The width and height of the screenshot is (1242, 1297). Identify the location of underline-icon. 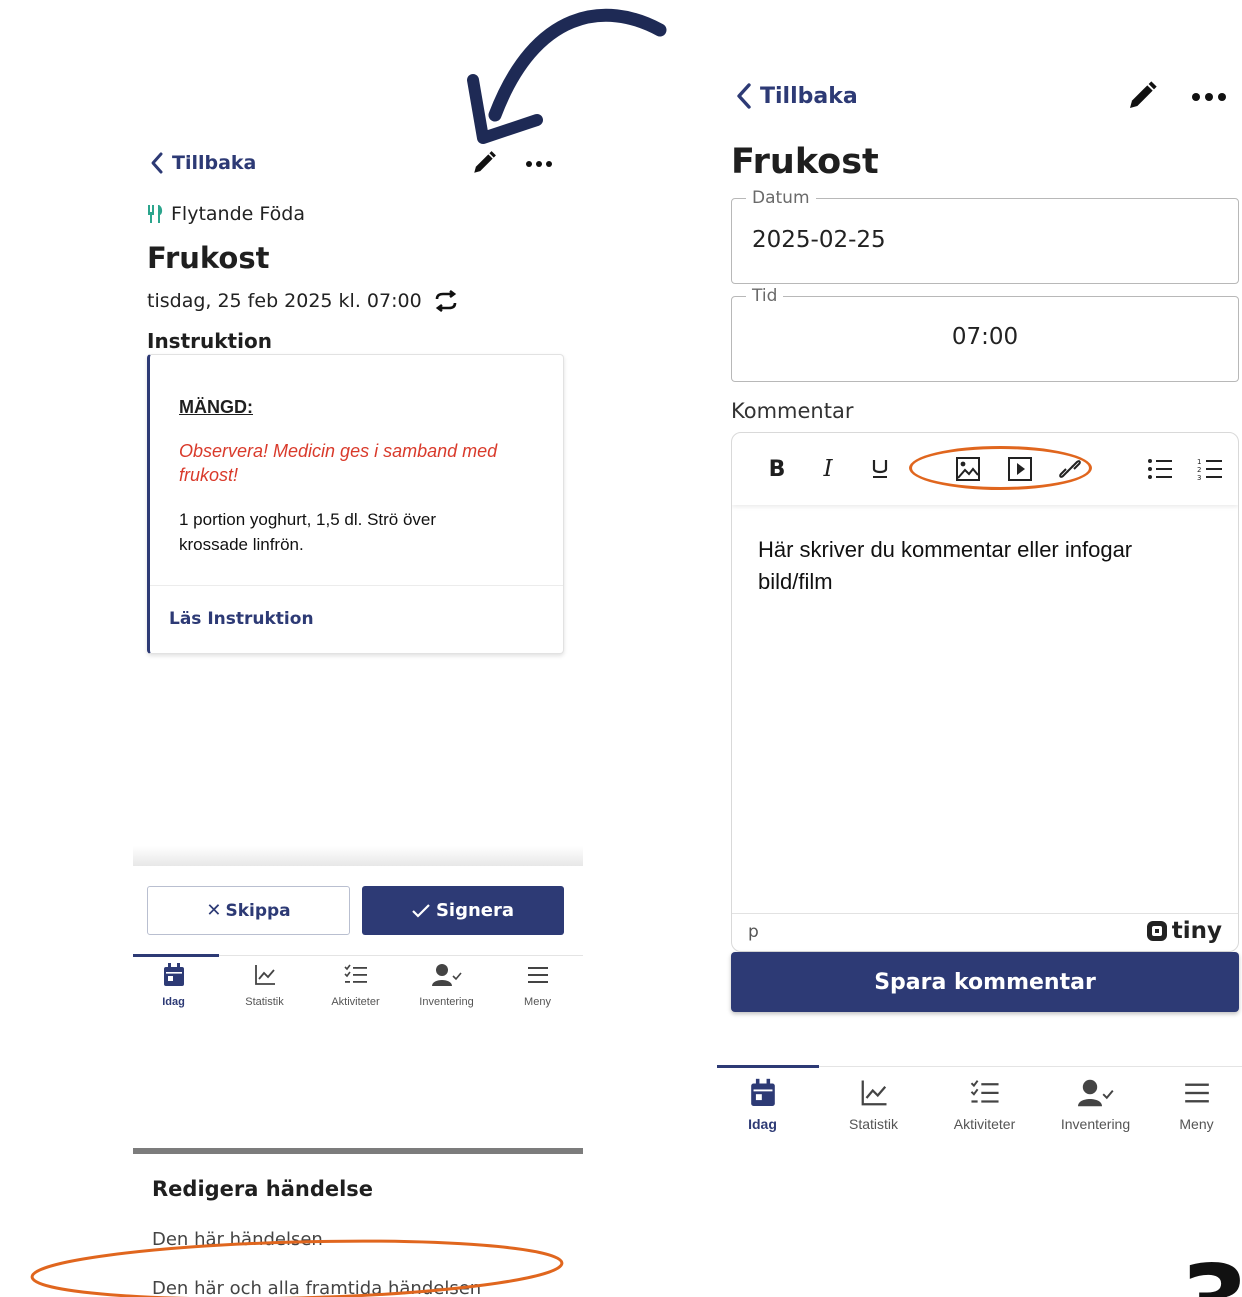
(880, 469).